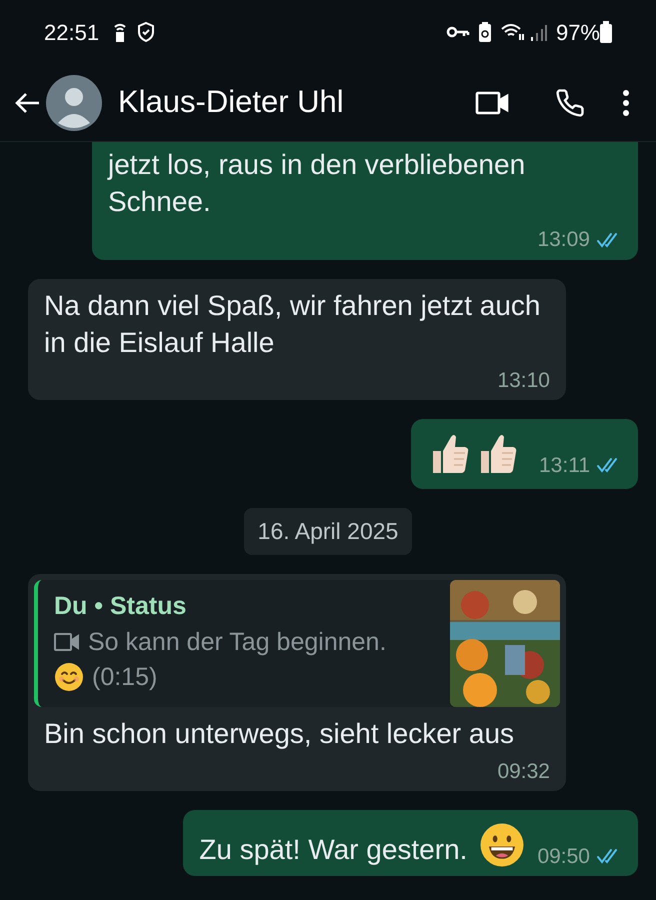  What do you see at coordinates (69, 677) in the screenshot?
I see `smiling-face-icon` at bounding box center [69, 677].